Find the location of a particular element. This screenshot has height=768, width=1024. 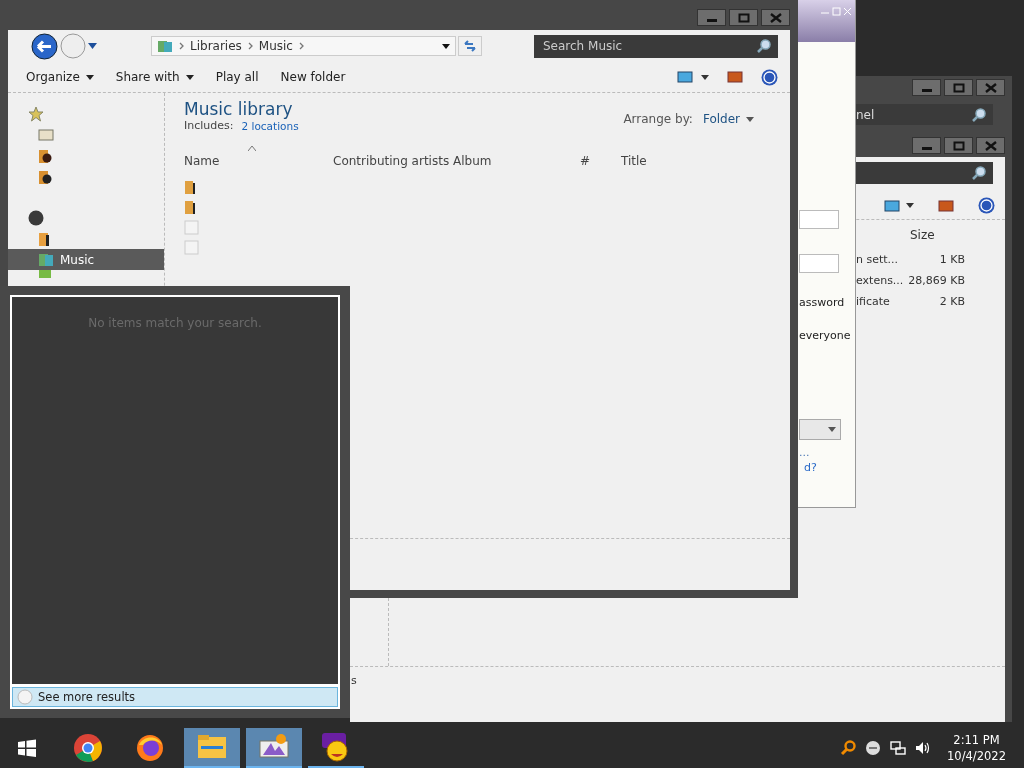

locations-link: 2 locations is located at coordinates (270, 126).